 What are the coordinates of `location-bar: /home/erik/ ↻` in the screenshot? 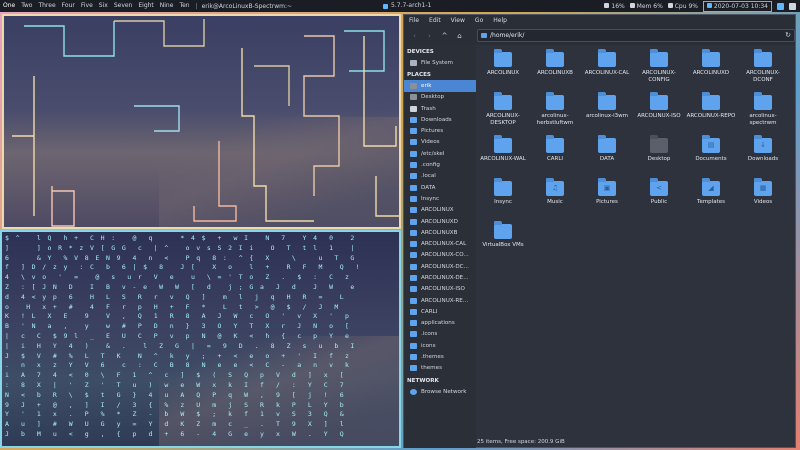 It's located at (636, 35).